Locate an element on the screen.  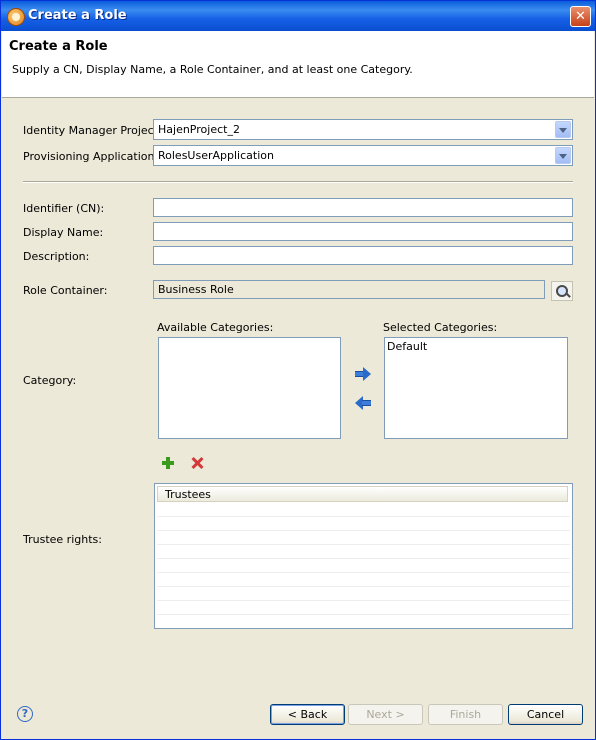
title-bar: Create a Role ✕ is located at coordinates (298, 16).